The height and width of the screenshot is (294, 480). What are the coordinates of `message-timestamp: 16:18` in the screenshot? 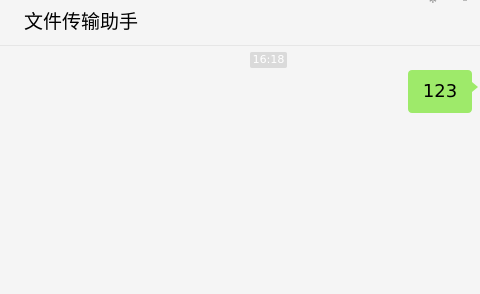 It's located at (268, 60).